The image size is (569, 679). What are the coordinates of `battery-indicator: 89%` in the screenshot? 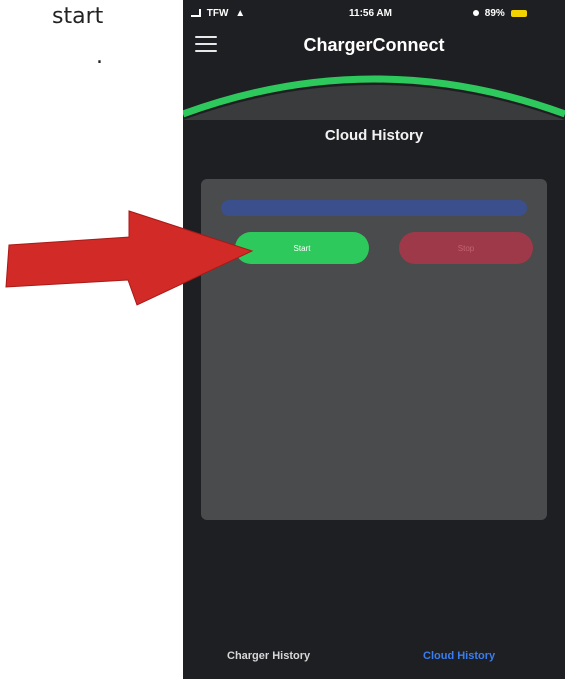 It's located at (500, 13).